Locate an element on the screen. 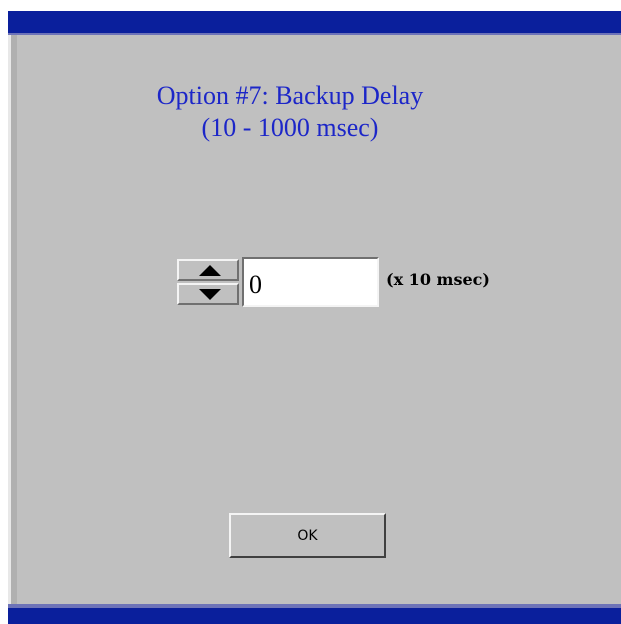 This screenshot has width=621, height=624. title-bar is located at coordinates (314, 23).